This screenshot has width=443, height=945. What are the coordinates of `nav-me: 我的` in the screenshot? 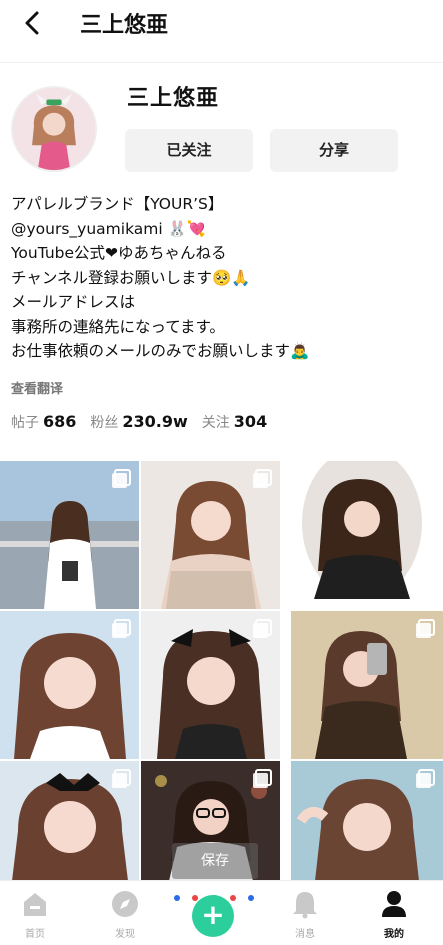 It's located at (394, 914).